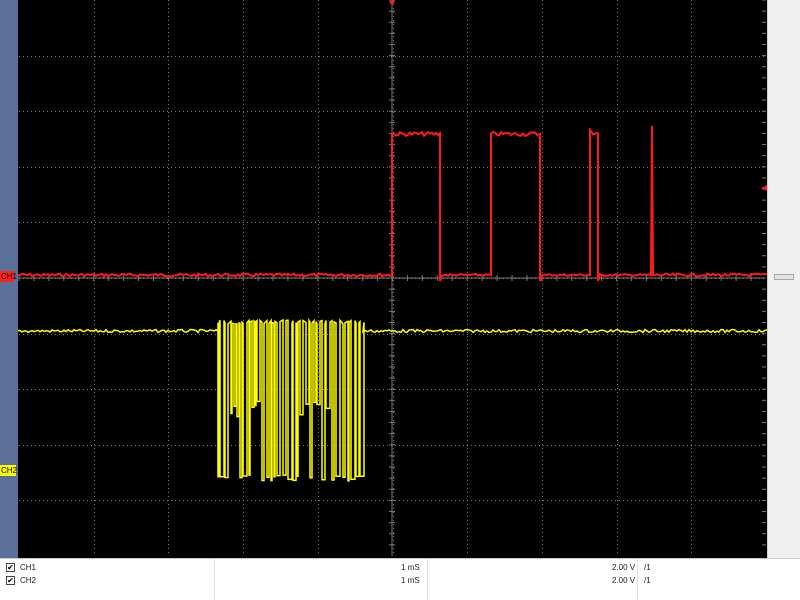 This screenshot has width=800, height=600. What do you see at coordinates (10, 580) in the screenshot?
I see `ch2-enable-checkbox: ✔` at bounding box center [10, 580].